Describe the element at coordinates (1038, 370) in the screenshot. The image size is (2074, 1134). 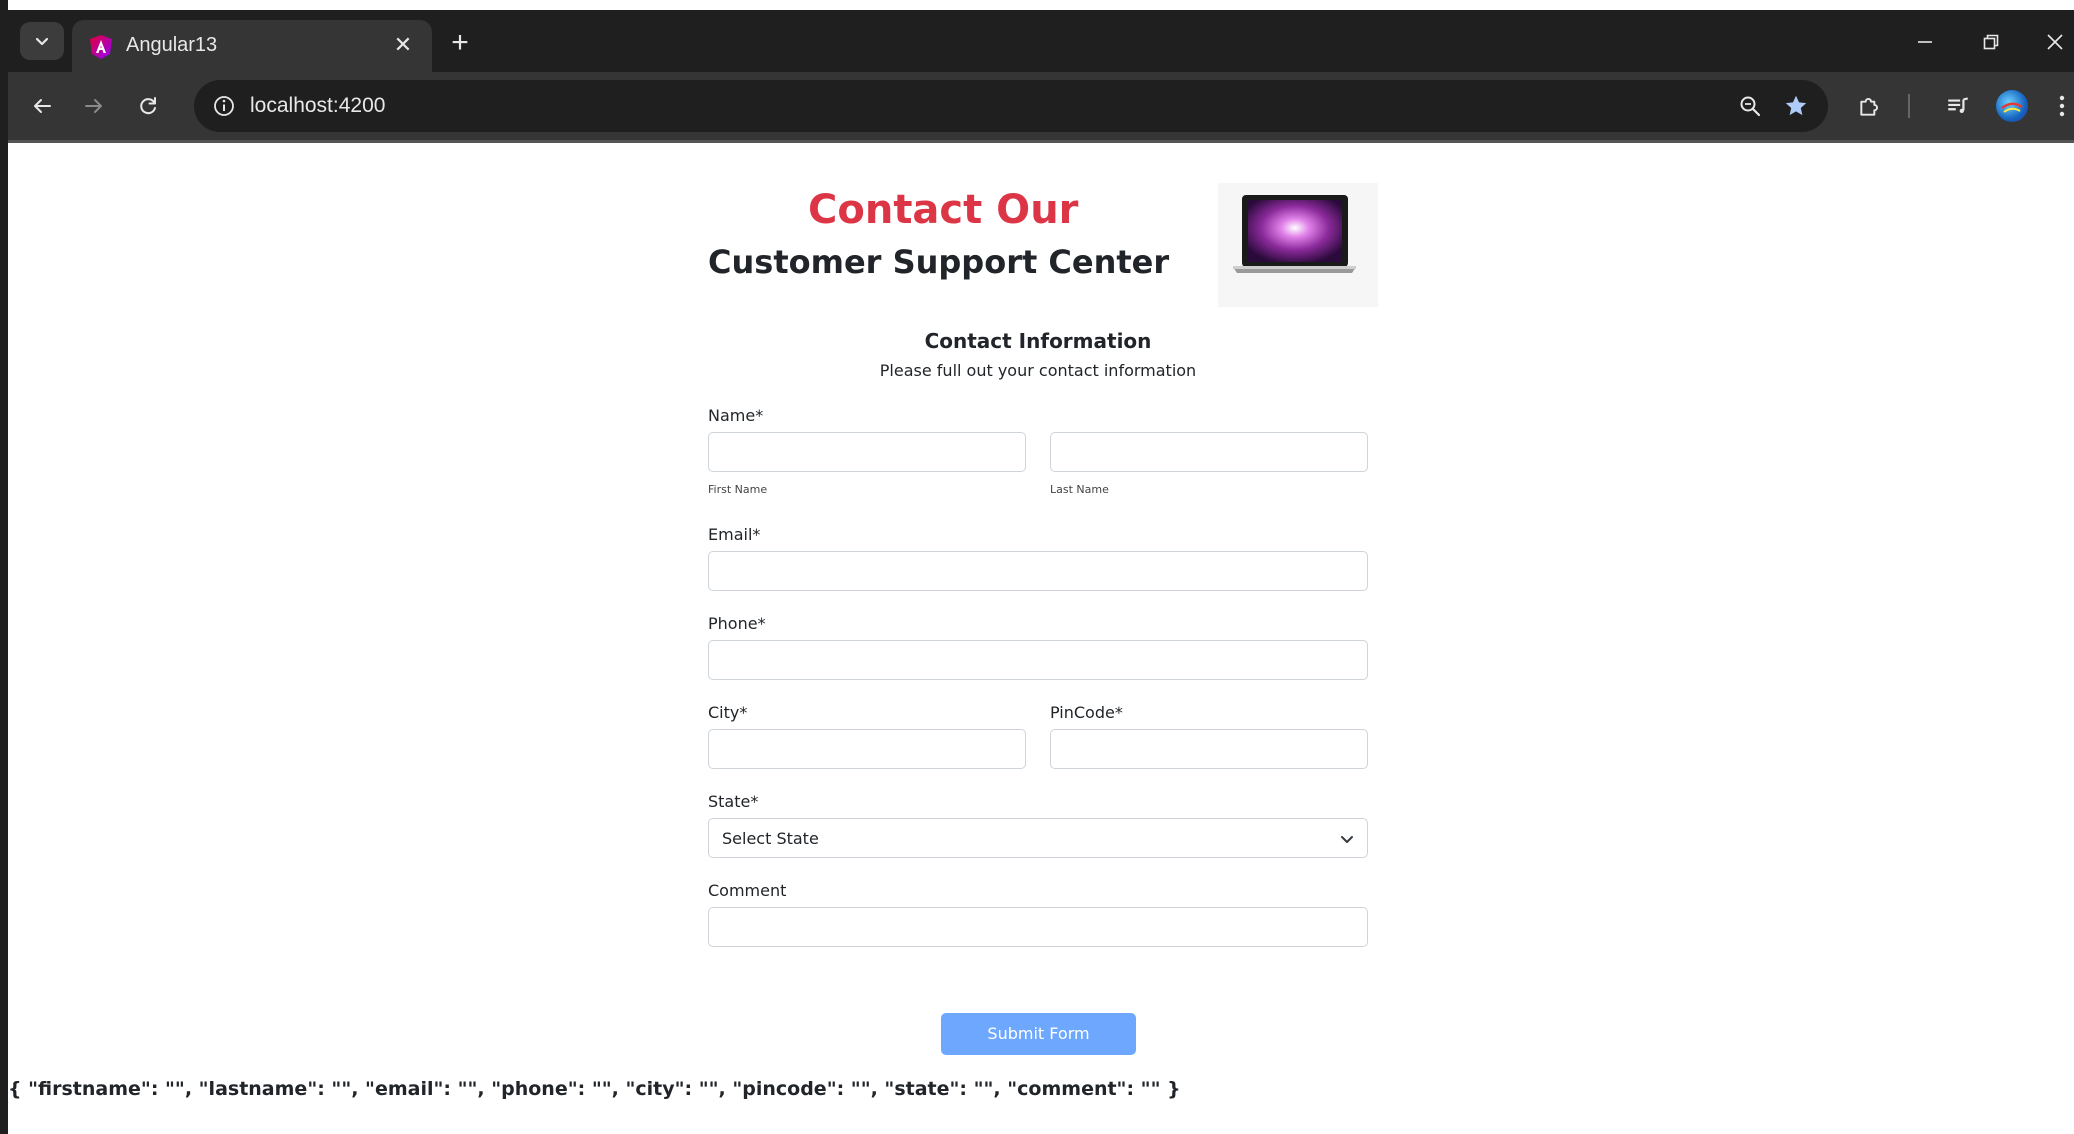
I see `section-subtitle: Please full out your contact information` at that location.